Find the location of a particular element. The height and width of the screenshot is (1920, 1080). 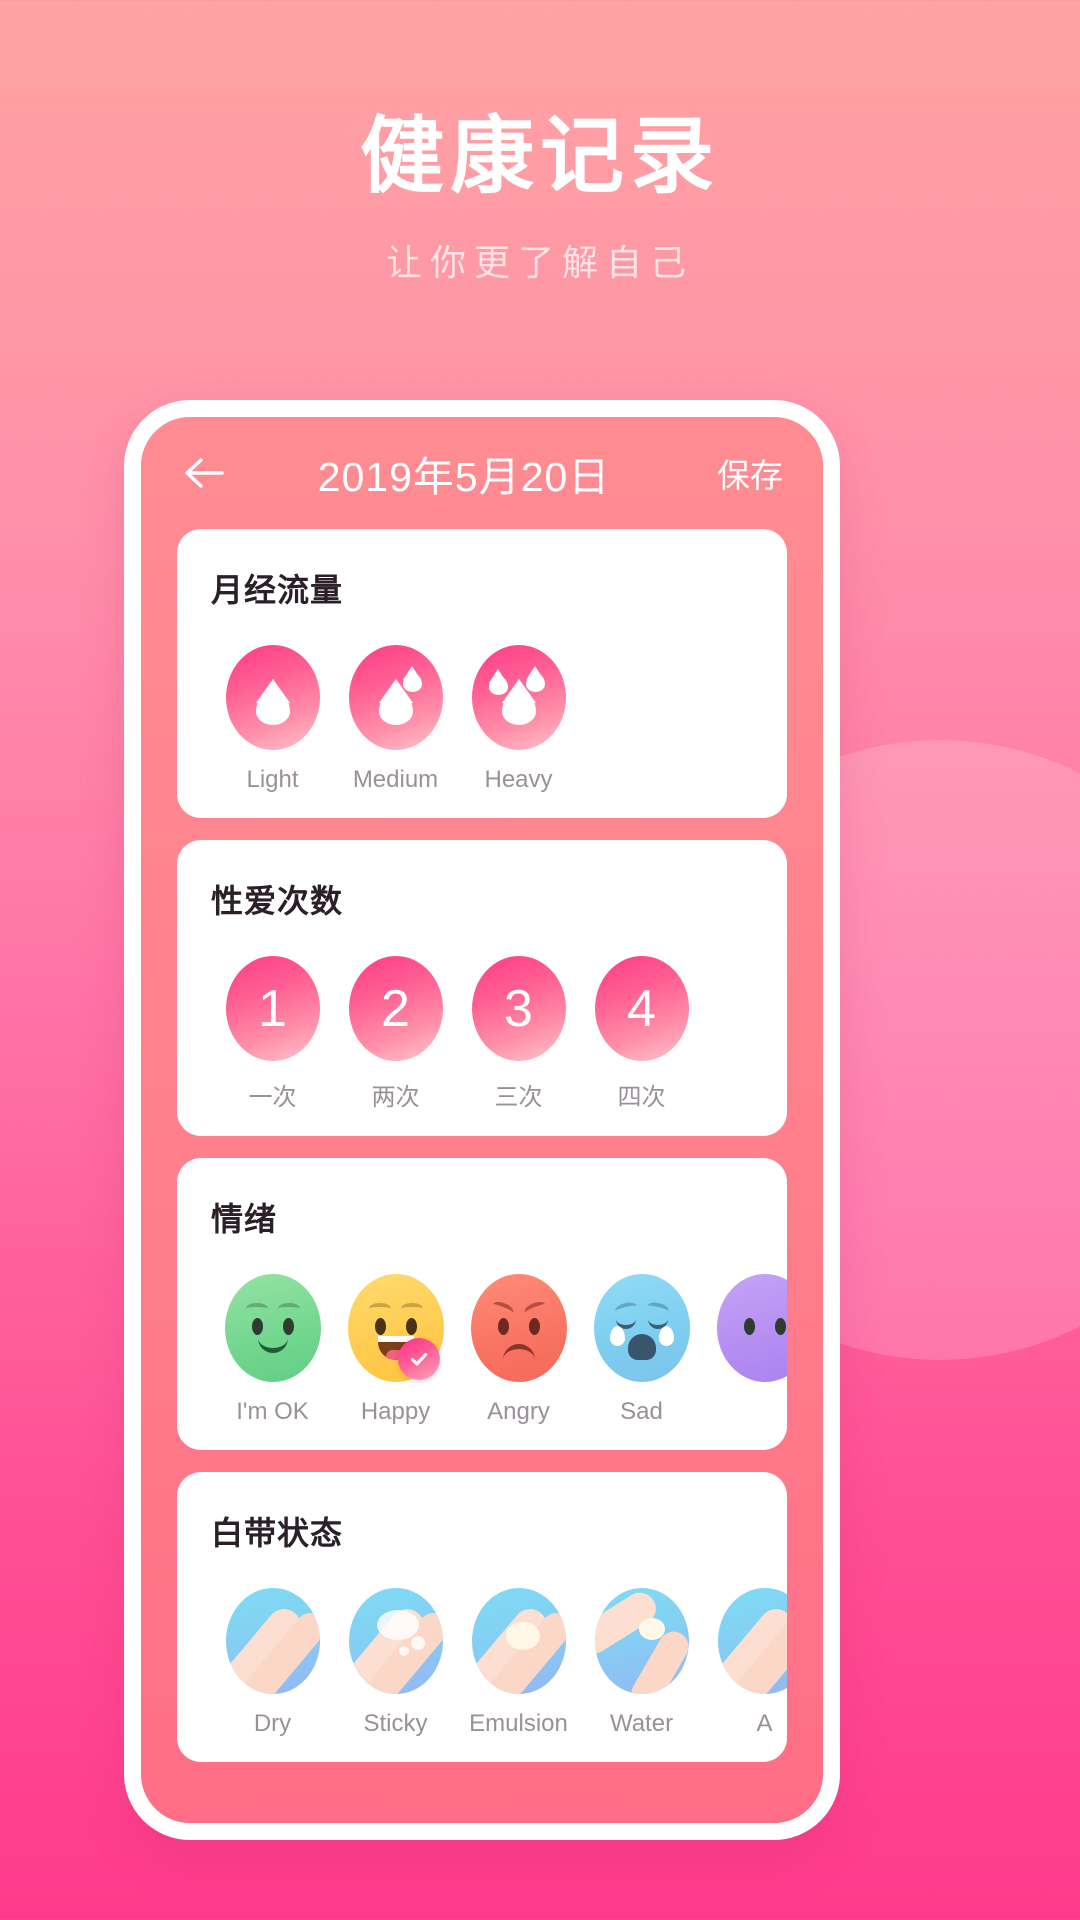

discharge-emulsion-icon is located at coordinates (518, 1641).